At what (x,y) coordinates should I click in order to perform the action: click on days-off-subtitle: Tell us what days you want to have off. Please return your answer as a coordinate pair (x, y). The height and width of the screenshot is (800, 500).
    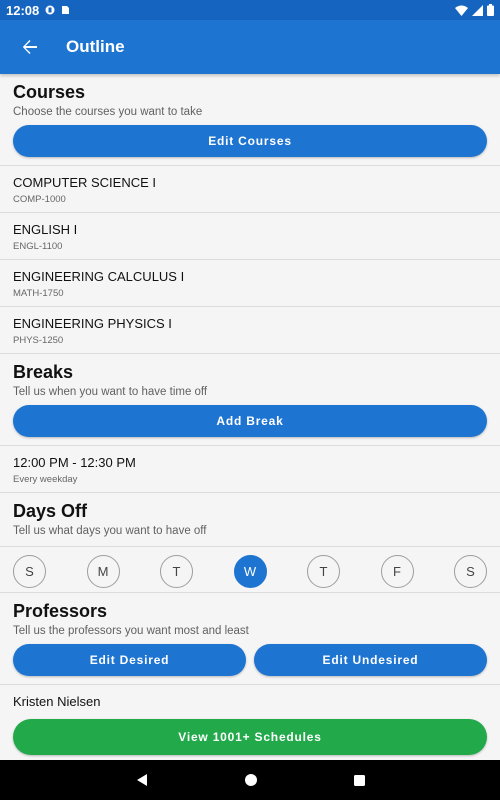
    Looking at the image, I should click on (110, 531).